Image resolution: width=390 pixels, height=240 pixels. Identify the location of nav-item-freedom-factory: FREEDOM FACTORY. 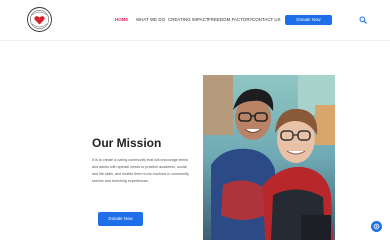
(230, 19).